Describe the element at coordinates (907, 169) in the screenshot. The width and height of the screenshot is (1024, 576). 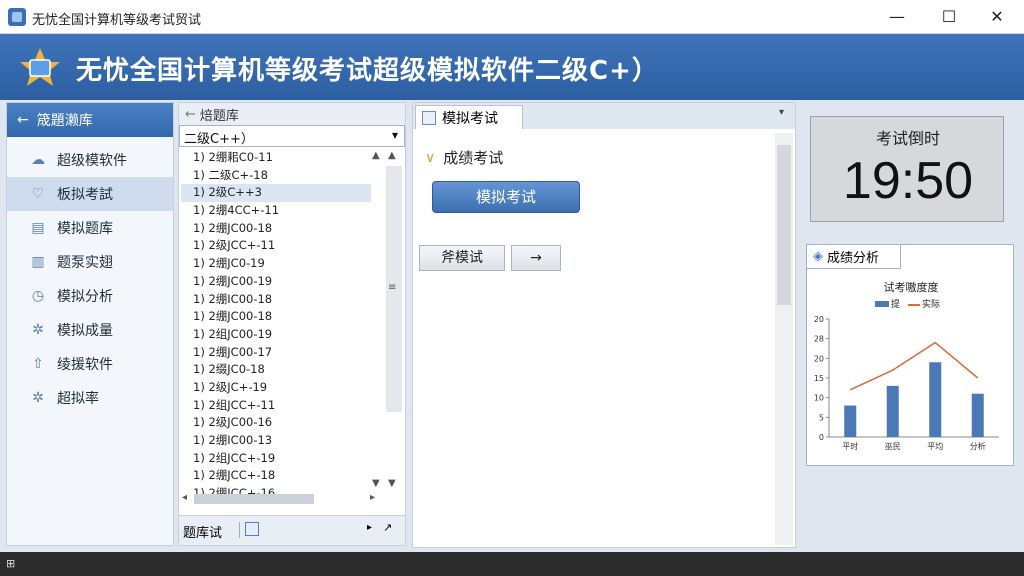
I see `countdown-timer: 考试倒时 19:50` at that location.